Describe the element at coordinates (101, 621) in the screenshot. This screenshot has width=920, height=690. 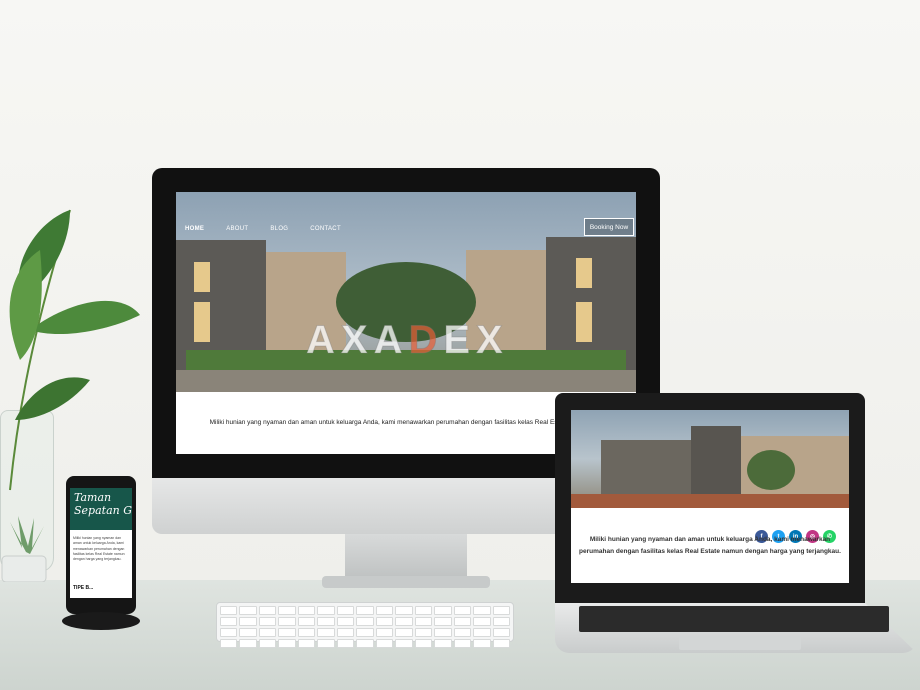
I see `phone-dock` at that location.